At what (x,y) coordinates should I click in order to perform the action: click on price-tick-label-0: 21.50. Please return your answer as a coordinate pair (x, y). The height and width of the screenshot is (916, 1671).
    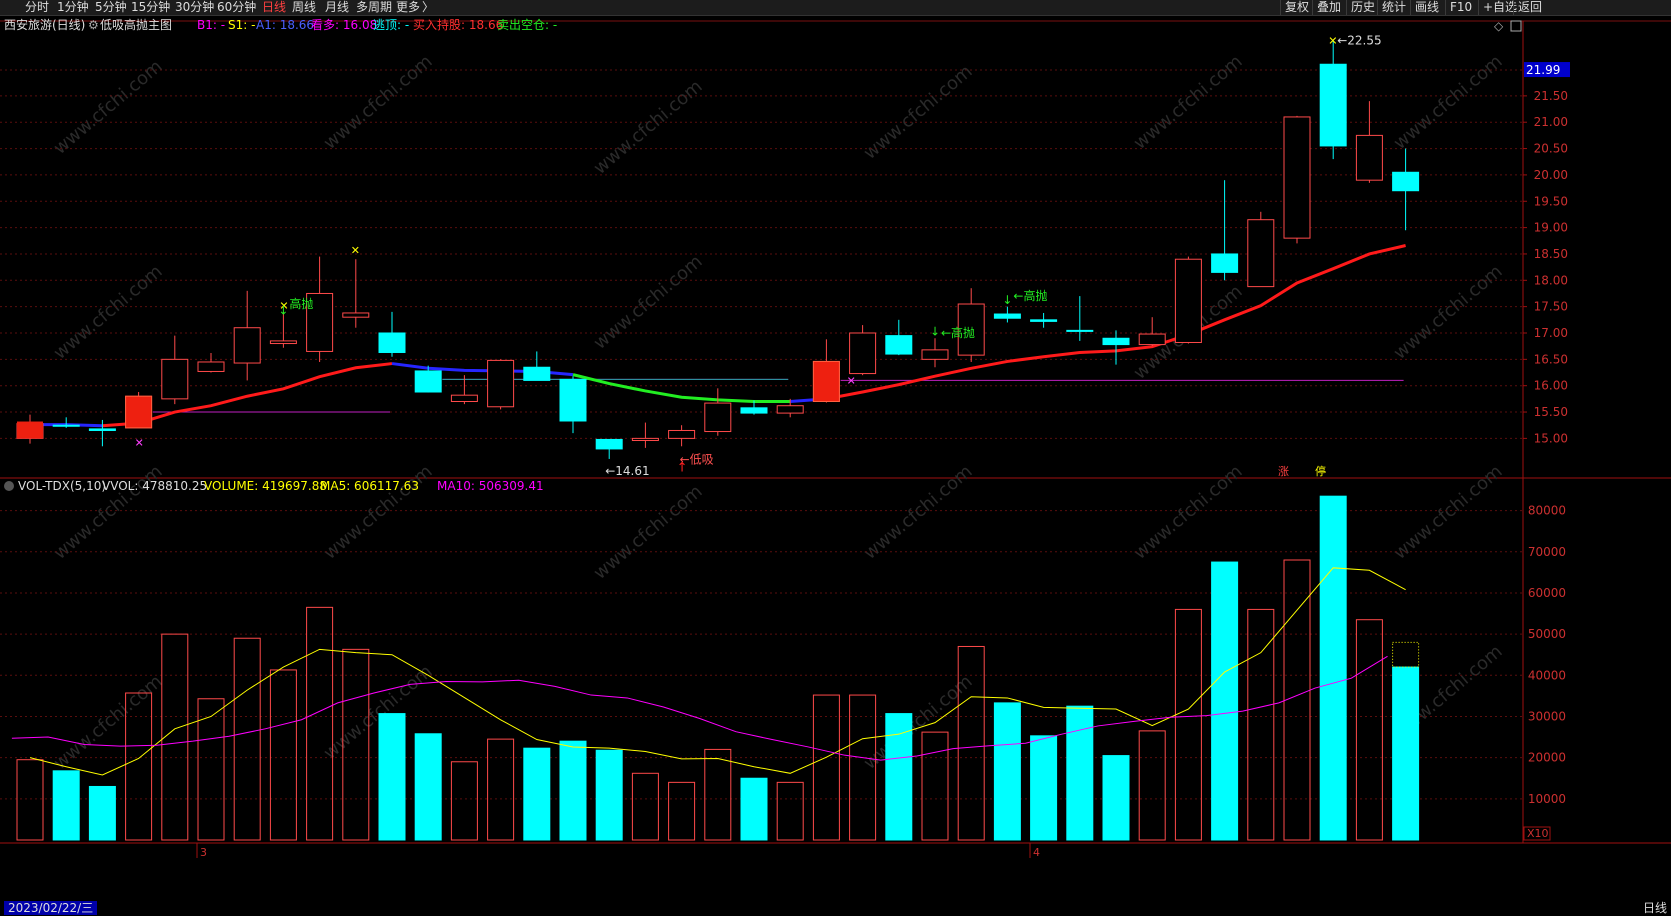
    Looking at the image, I should click on (1551, 96).